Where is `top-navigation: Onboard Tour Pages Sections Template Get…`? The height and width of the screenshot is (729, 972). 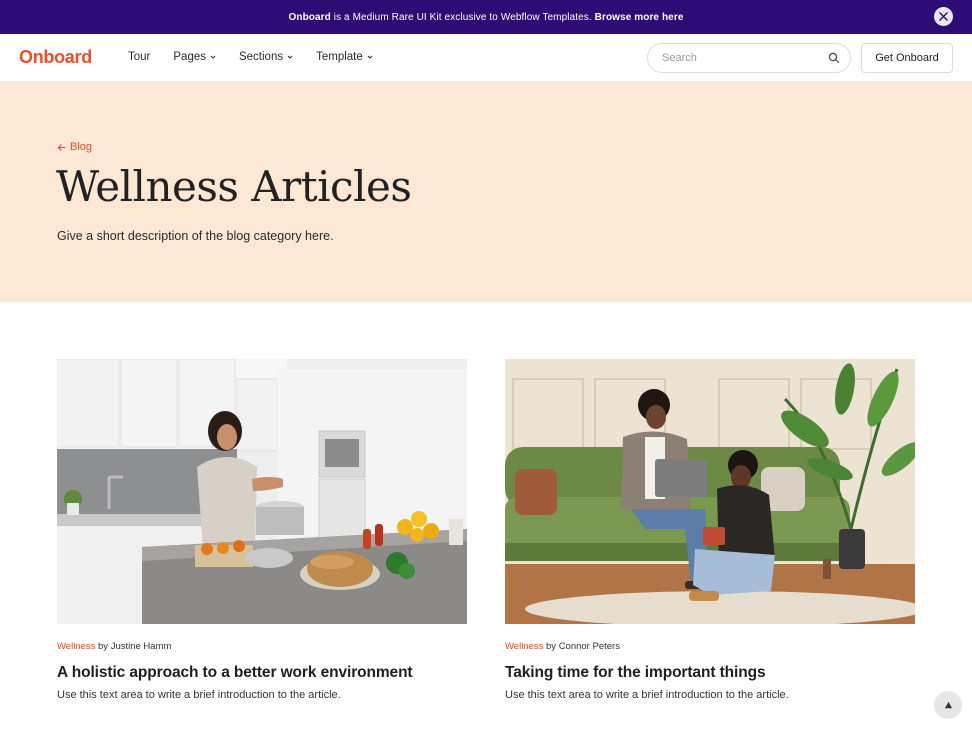
top-navigation: Onboard Tour Pages Sections Template Get… is located at coordinates (486, 58).